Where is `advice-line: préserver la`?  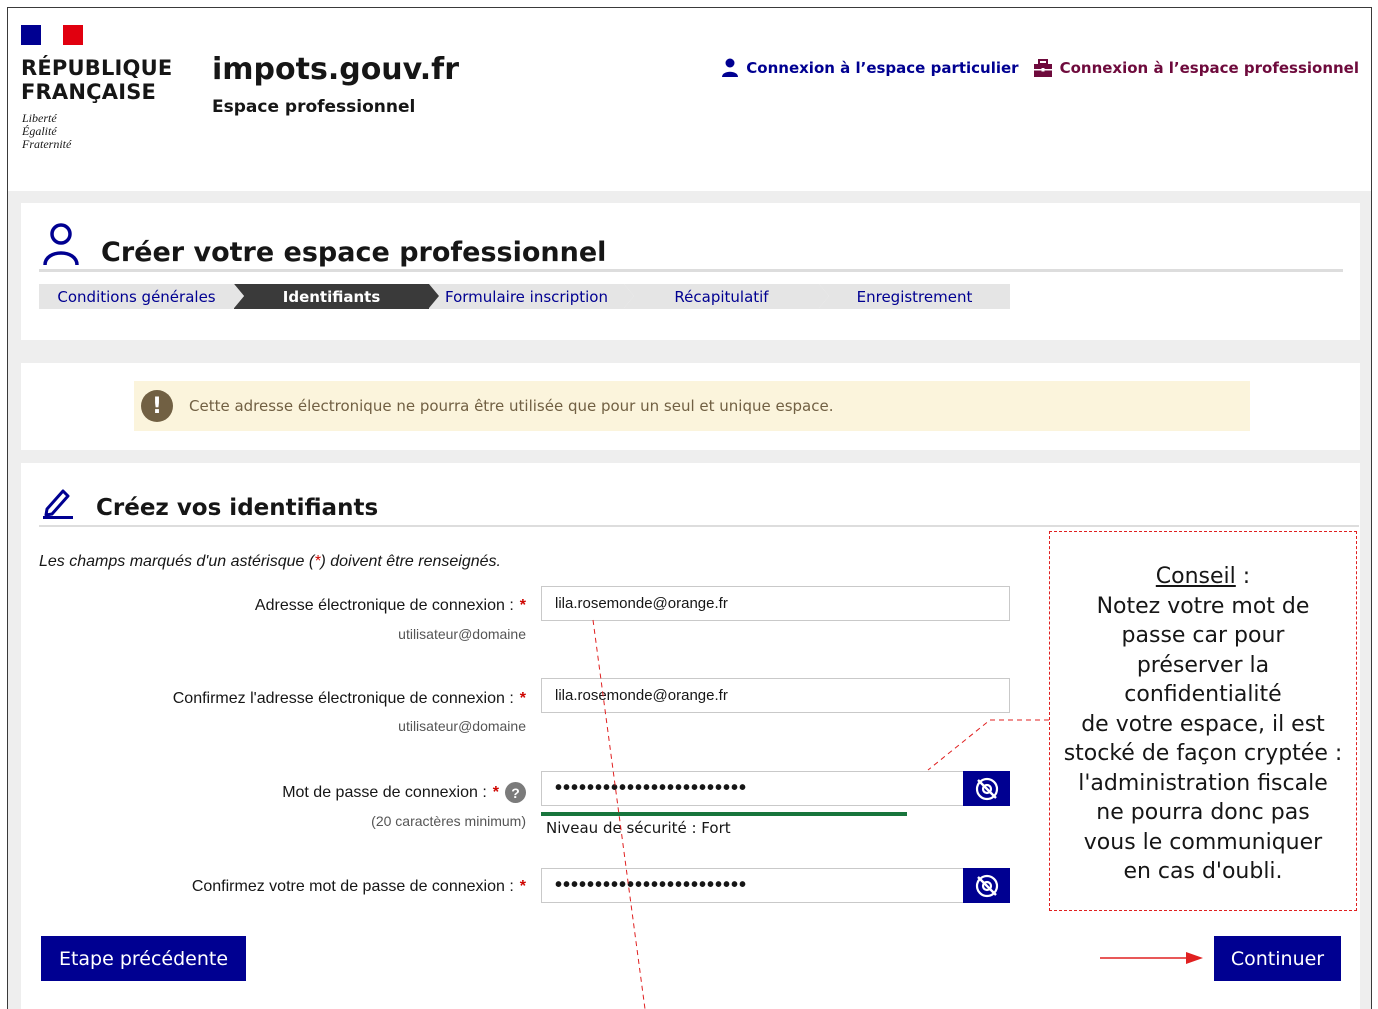
advice-line: préserver la is located at coordinates (1203, 665).